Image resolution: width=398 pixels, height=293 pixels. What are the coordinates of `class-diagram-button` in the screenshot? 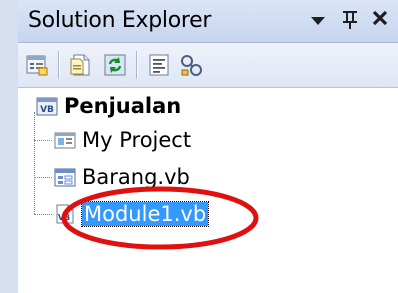 It's located at (191, 65).